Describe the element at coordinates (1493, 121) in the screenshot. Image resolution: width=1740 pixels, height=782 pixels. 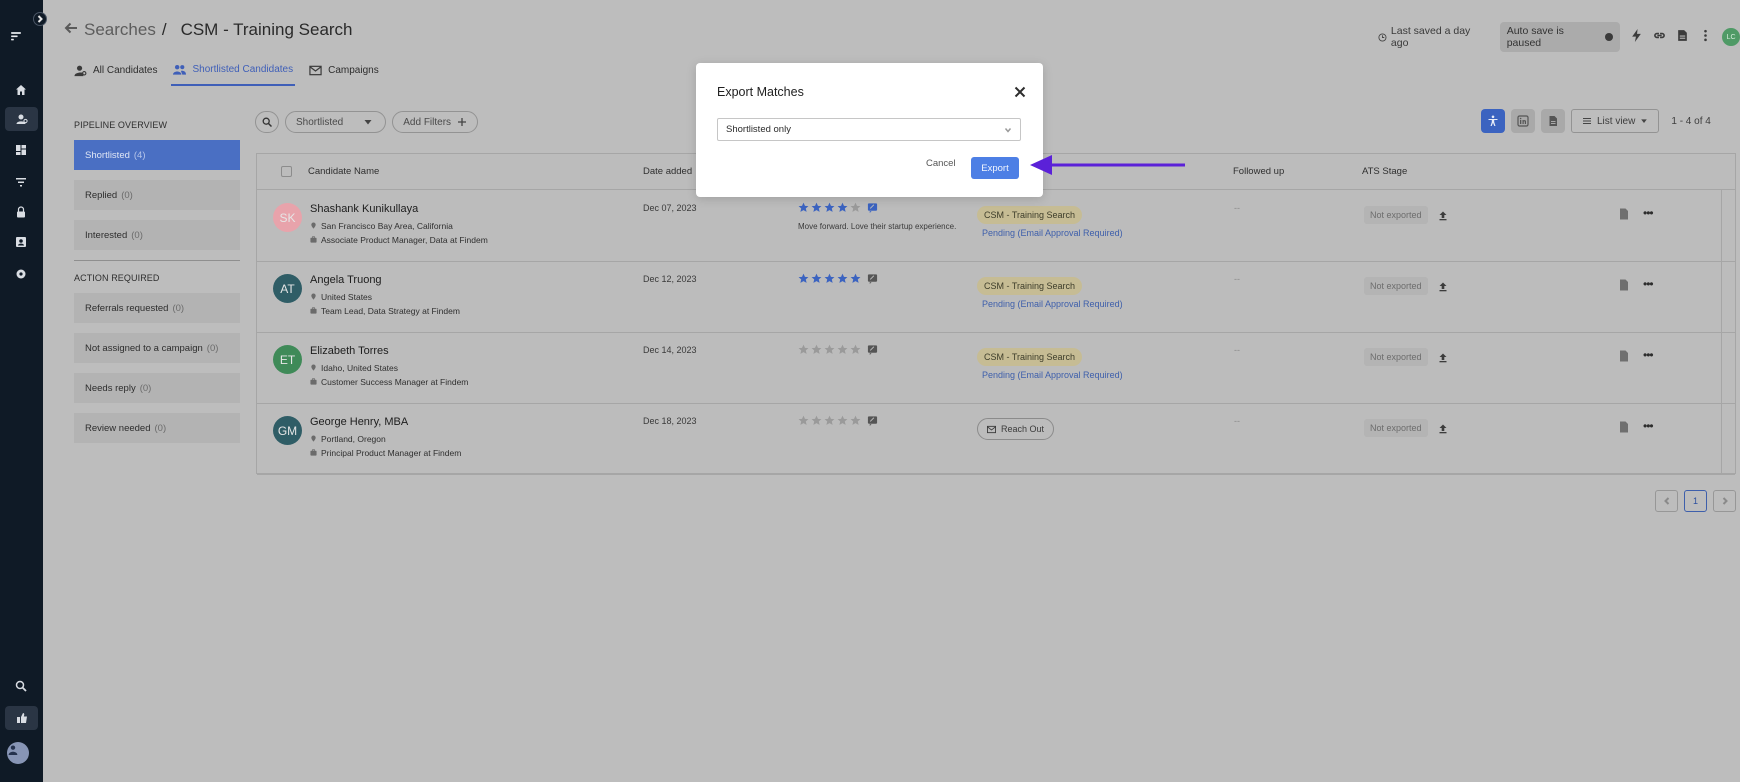
I see `accessibility-button` at that location.